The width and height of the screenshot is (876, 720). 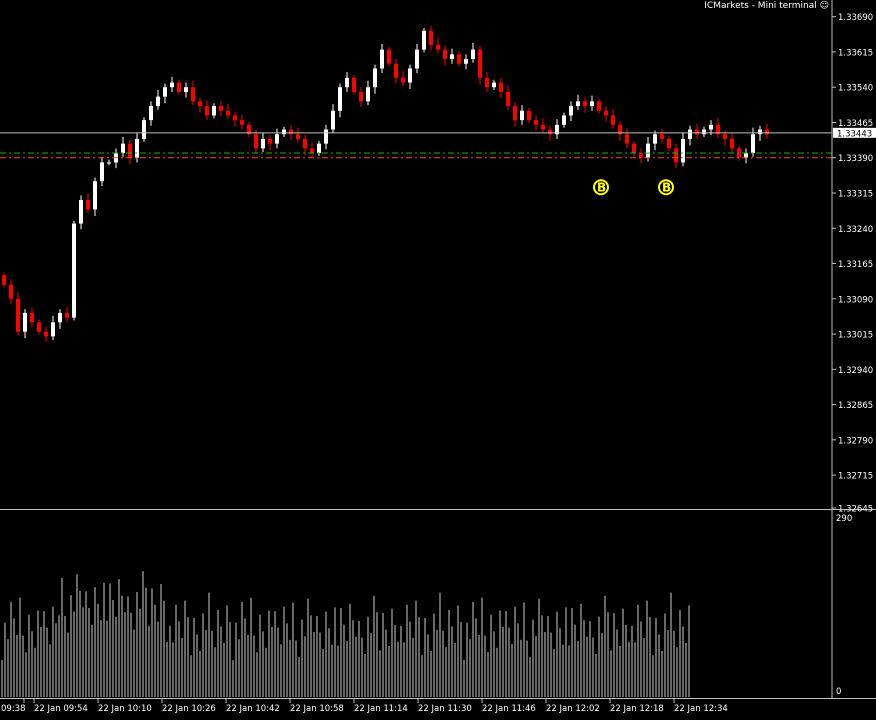 I want to click on price-axis-label: 1.33390, so click(x=855, y=159).